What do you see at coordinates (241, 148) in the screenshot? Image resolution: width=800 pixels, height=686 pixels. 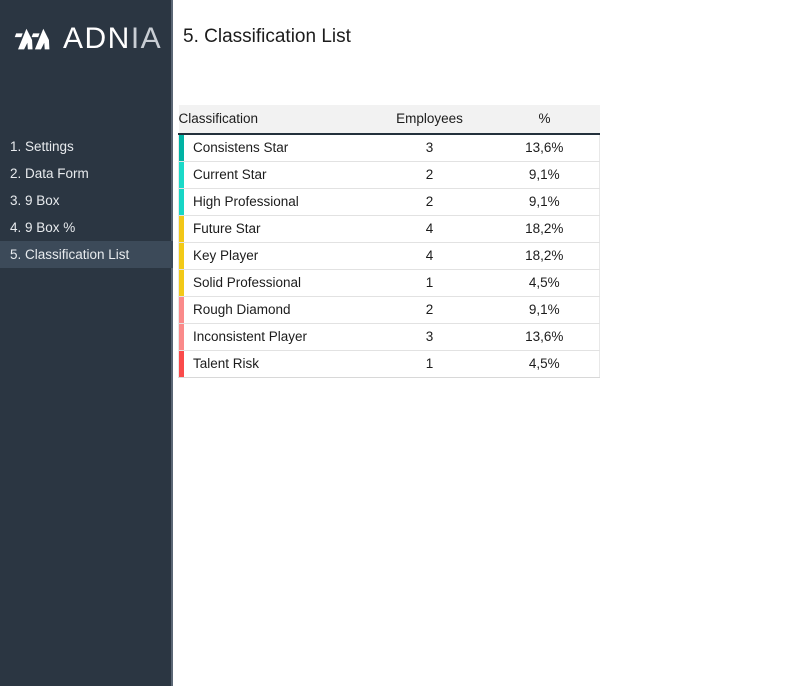 I see `classification-label: Consistens Star` at bounding box center [241, 148].